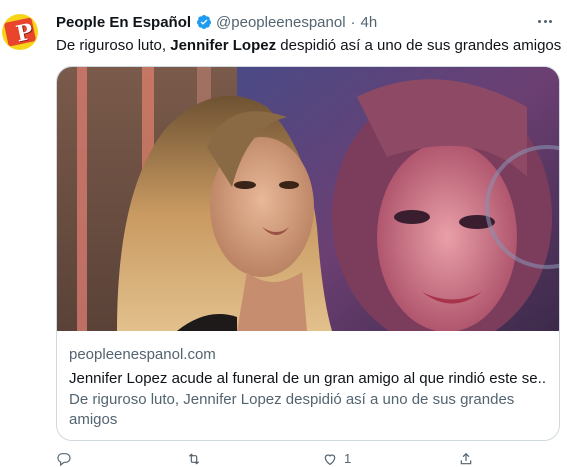 Image resolution: width=567 pixels, height=467 pixels. I want to click on tweet-text-bold: Jennifer Lopez, so click(223, 45).